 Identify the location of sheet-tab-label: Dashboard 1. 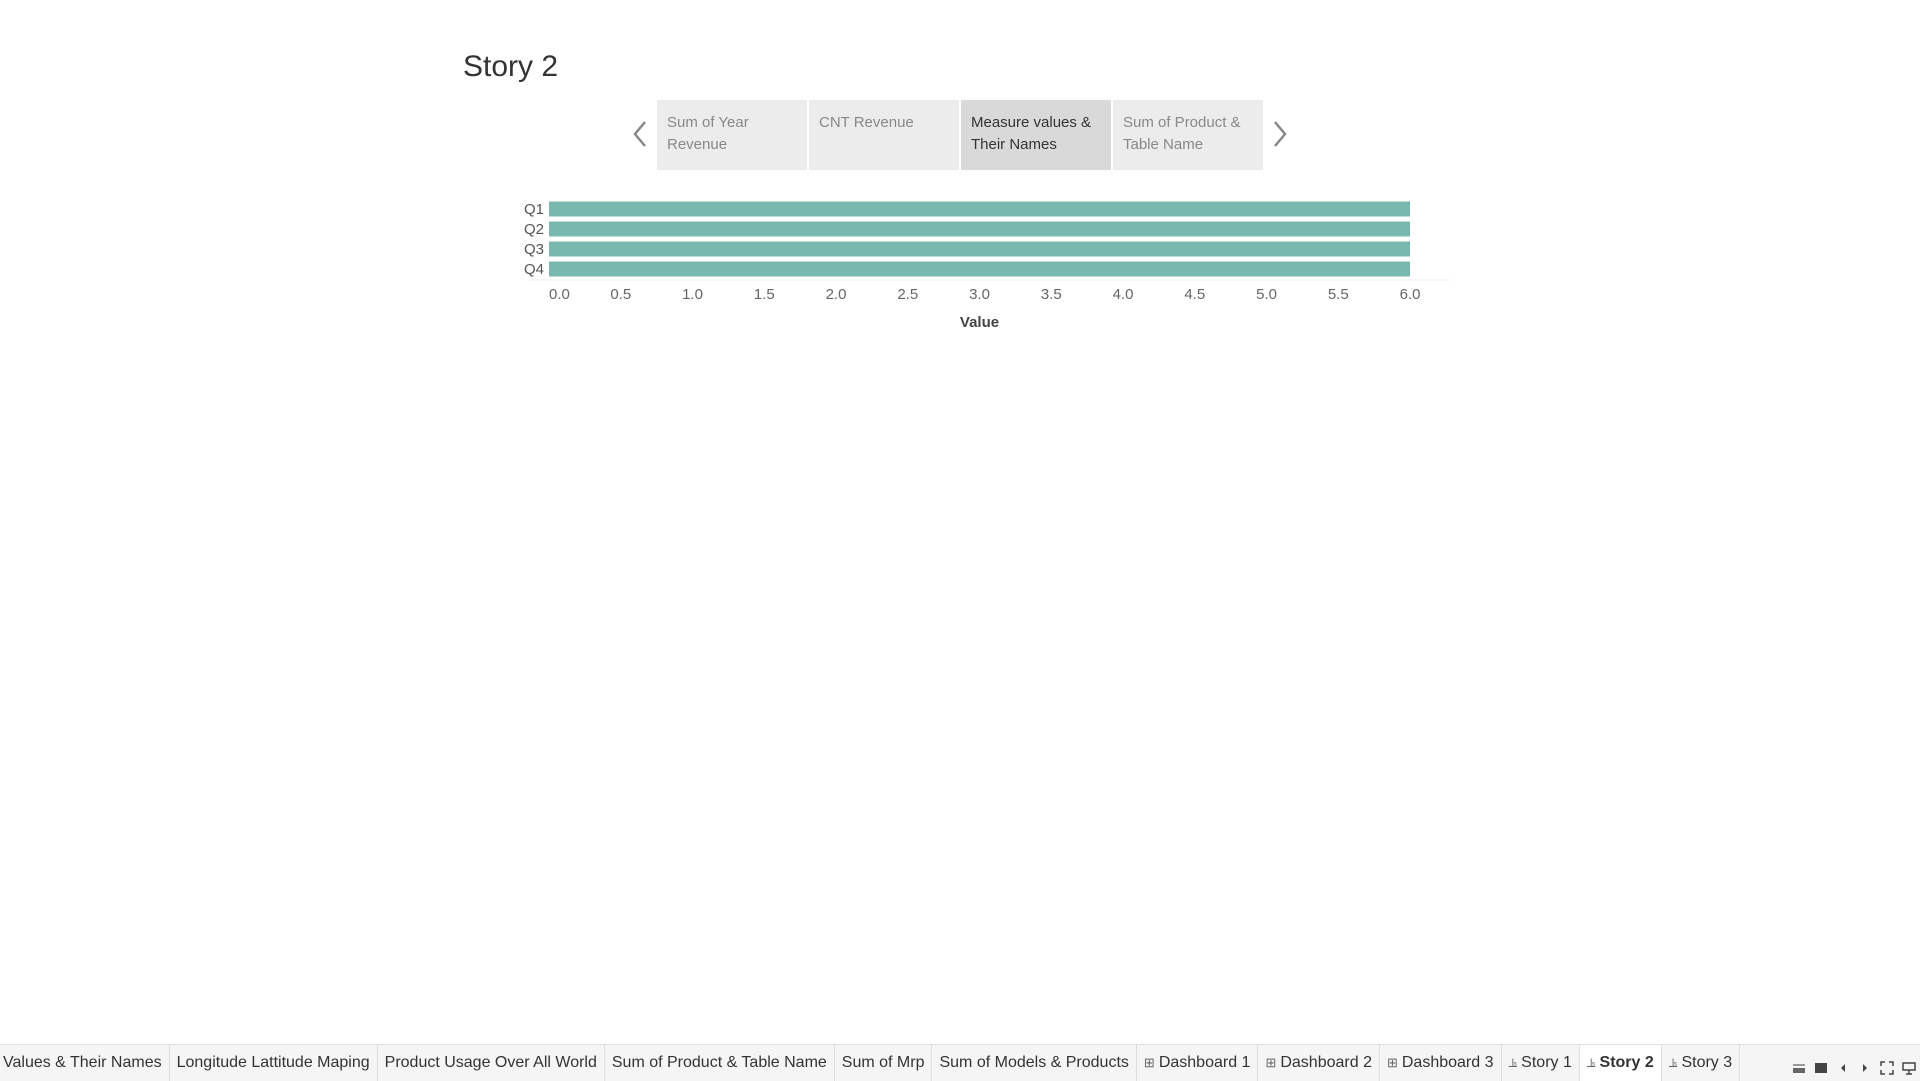
(1204, 1062).